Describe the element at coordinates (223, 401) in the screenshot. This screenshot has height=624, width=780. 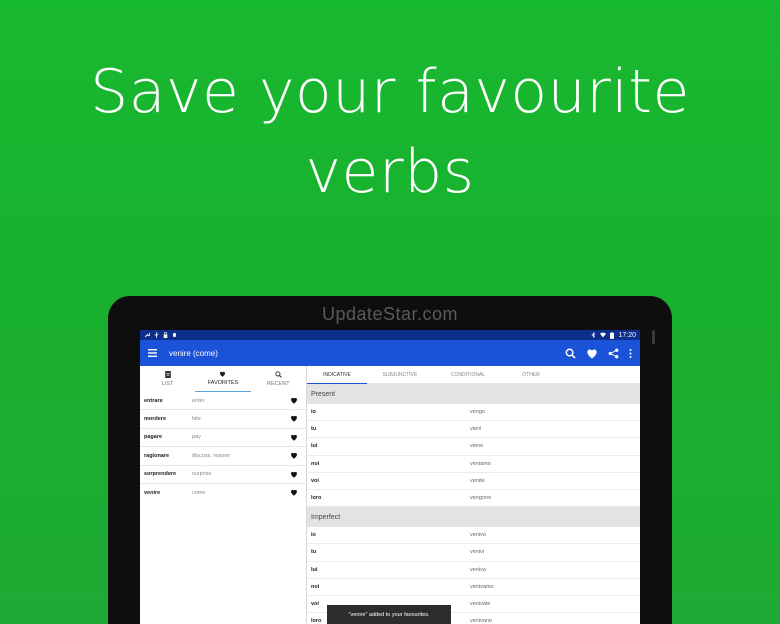
I see `list-item: entrare enter` at that location.